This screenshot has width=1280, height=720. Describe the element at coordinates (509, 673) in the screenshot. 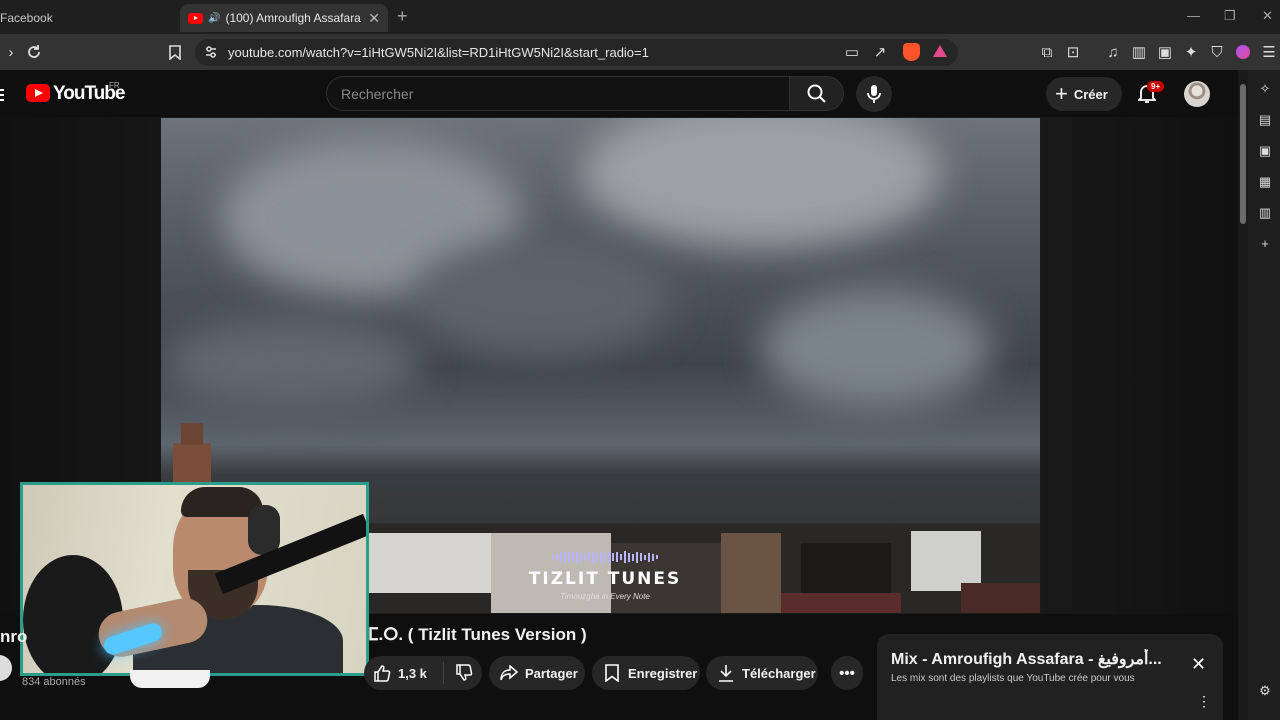

I see `share-icon` at that location.